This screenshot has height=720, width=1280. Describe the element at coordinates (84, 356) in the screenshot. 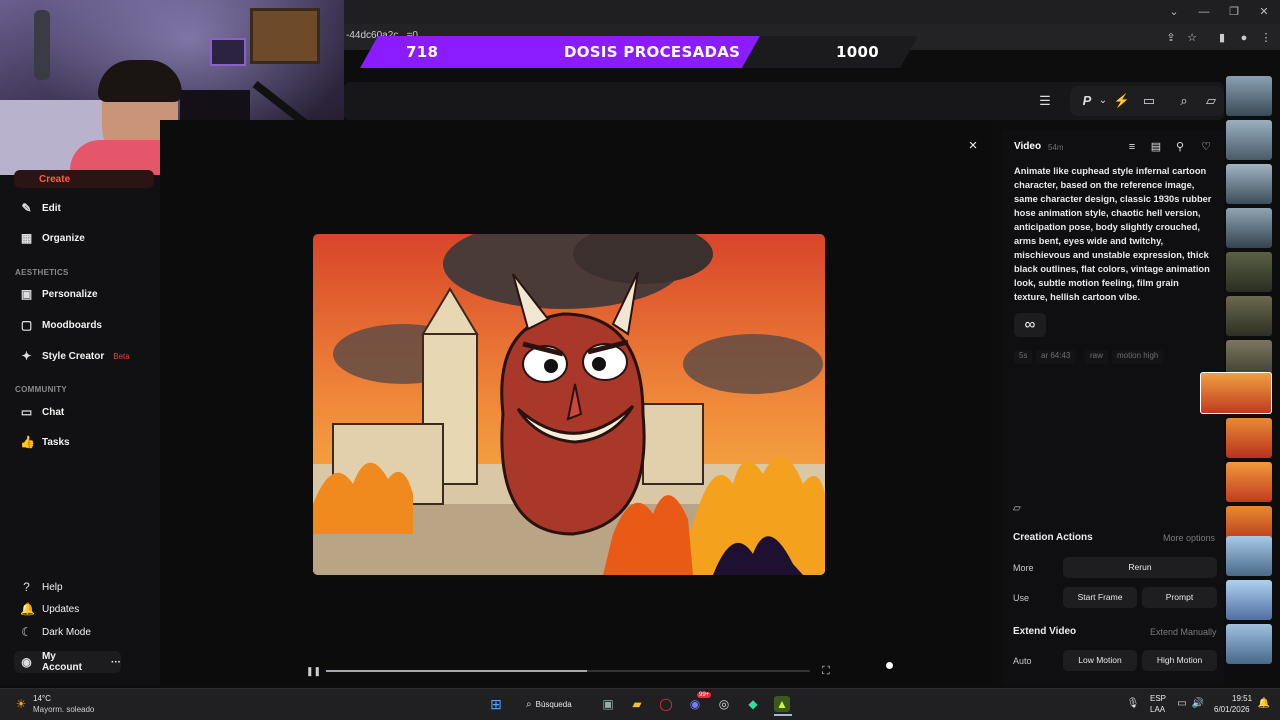

I see `sidebar-item-style-creator: ✦ Style Creator Beta` at that location.